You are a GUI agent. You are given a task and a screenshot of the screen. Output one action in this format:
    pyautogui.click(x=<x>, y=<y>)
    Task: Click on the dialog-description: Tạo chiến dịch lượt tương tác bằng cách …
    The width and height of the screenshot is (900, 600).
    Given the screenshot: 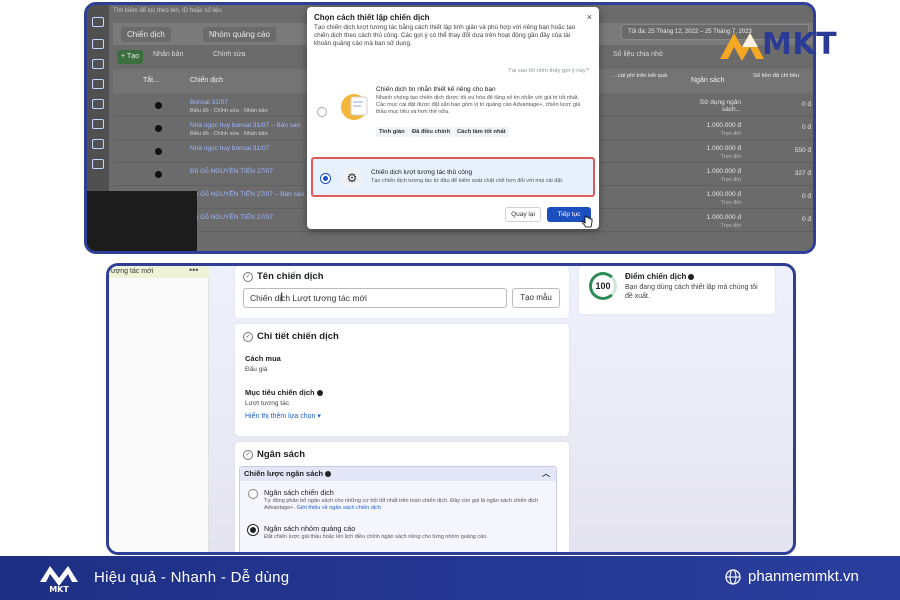 What is the action you would take?
    pyautogui.click(x=445, y=35)
    